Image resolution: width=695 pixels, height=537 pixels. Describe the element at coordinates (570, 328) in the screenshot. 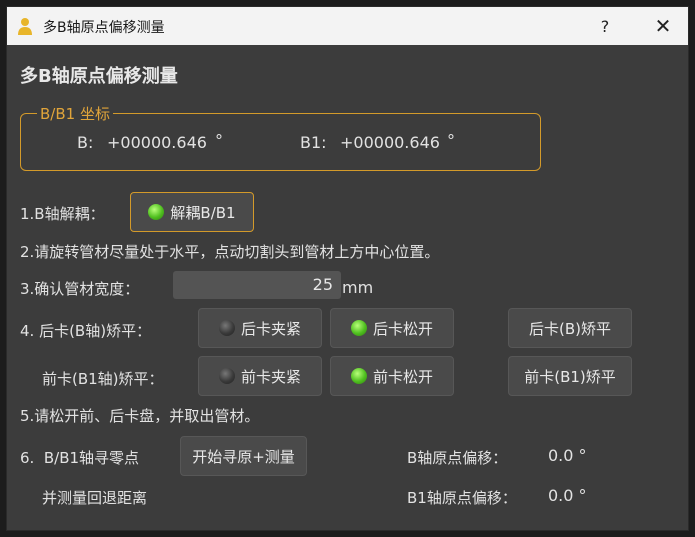

I see `rear-level-button: 后卡(B)矫平` at that location.